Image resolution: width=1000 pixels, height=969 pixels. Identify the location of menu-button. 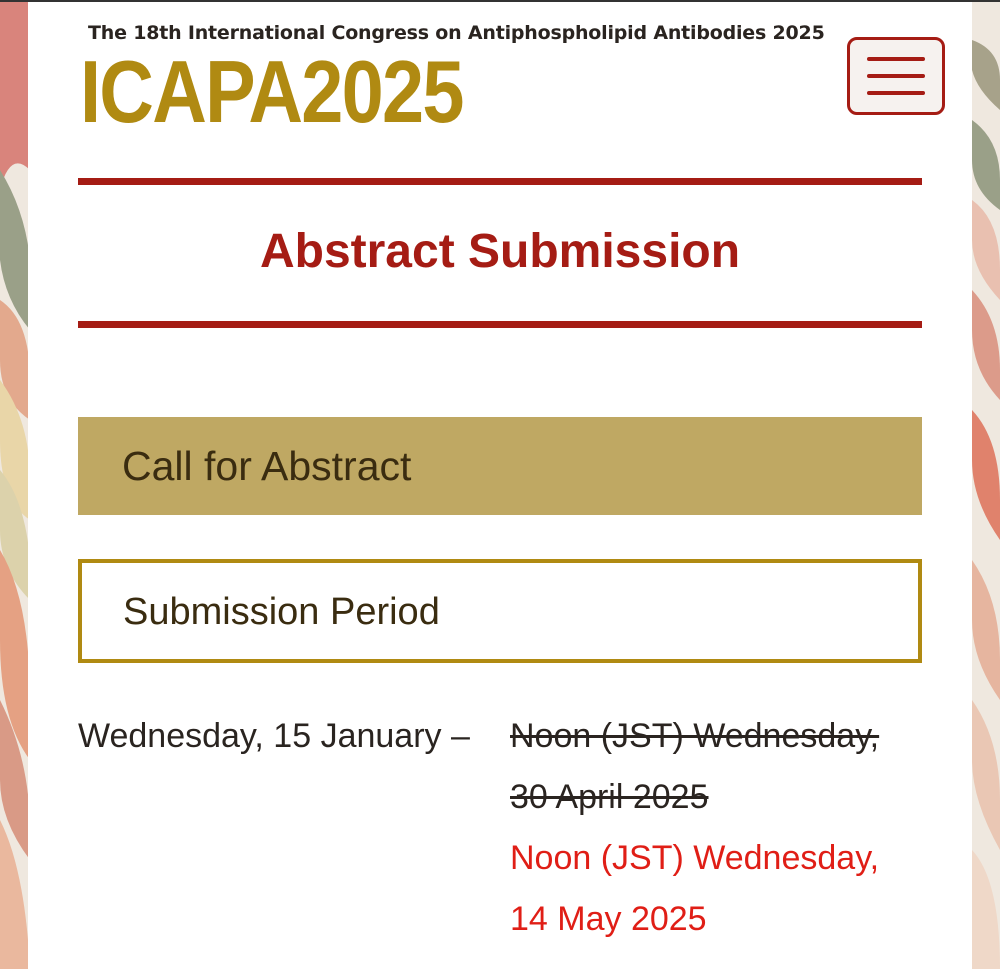
(896, 76).